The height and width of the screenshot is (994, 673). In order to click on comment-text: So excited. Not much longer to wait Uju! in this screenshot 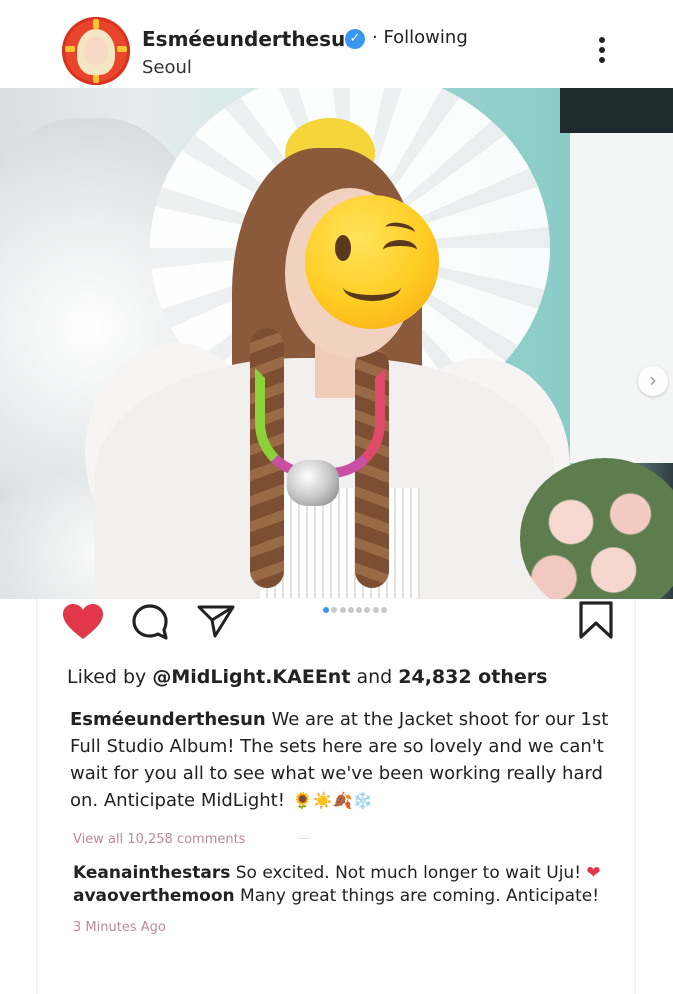, I will do `click(408, 873)`.